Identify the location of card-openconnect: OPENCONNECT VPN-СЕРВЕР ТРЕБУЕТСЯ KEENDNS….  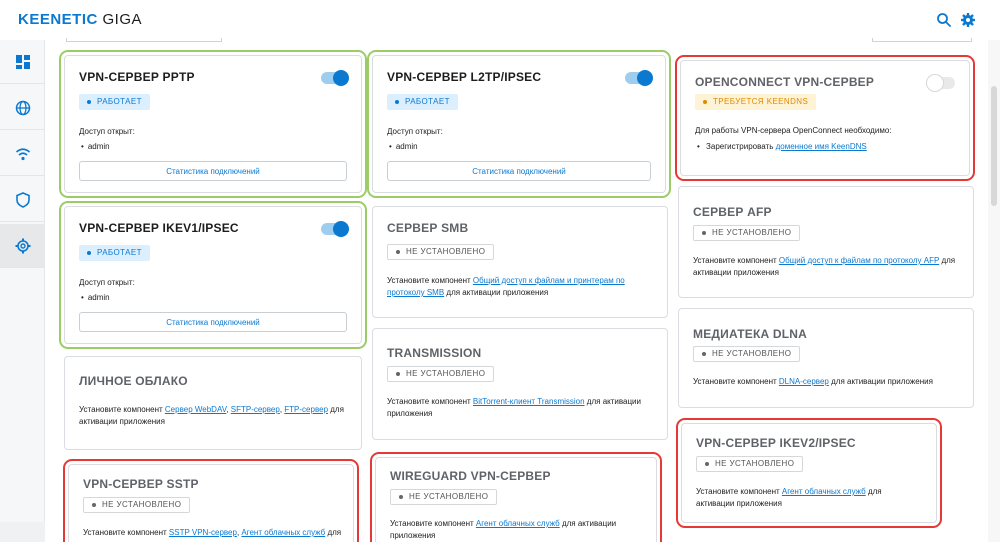
(825, 118).